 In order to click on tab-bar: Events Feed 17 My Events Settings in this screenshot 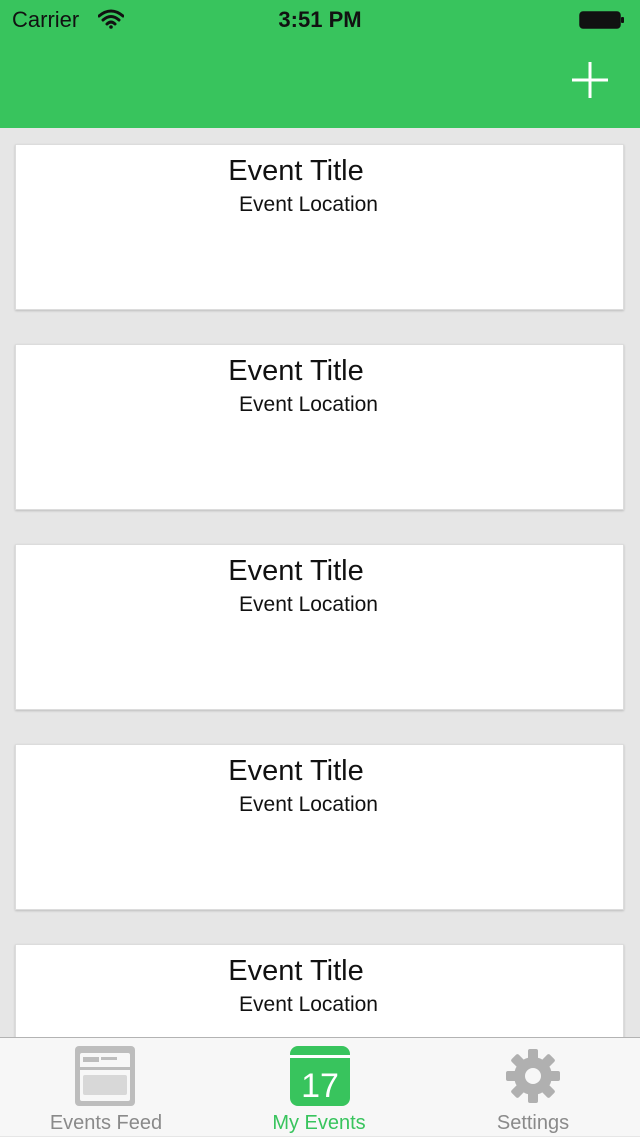, I will do `click(320, 1086)`.